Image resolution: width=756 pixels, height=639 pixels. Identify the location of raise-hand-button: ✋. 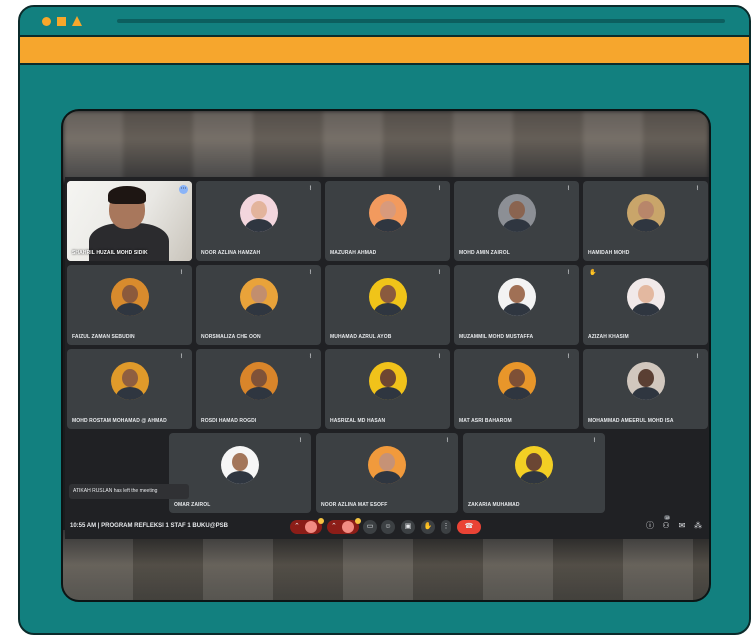
(428, 527).